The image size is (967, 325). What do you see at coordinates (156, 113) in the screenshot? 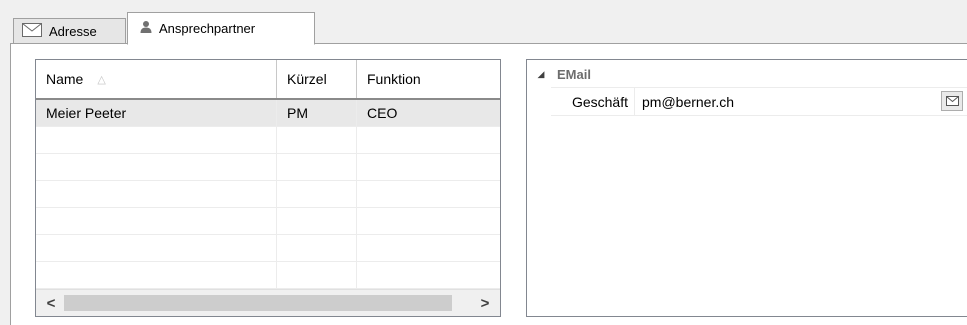
I see `cell-name: Meier Peeter` at bounding box center [156, 113].